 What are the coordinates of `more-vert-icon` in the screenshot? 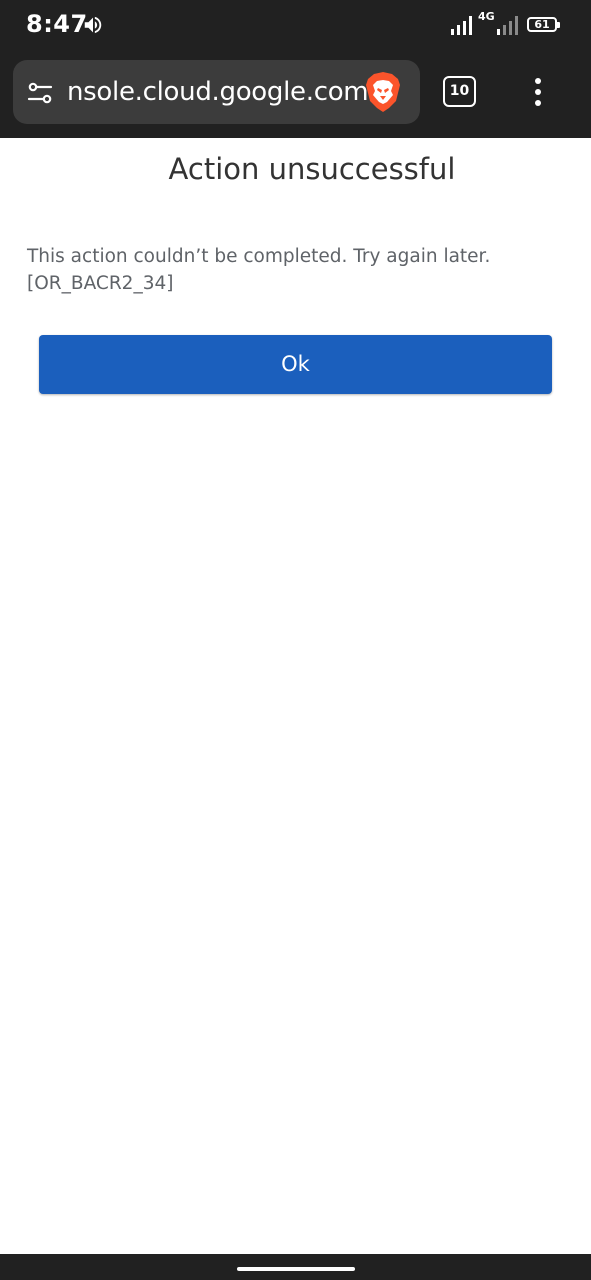 It's located at (538, 92).